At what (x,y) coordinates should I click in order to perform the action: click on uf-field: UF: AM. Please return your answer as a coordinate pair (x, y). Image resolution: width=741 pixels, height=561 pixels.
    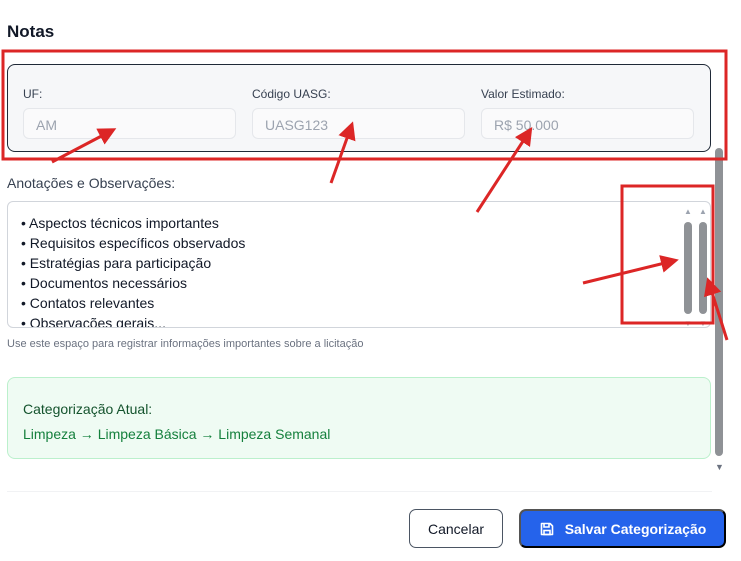
    Looking at the image, I should click on (129, 113).